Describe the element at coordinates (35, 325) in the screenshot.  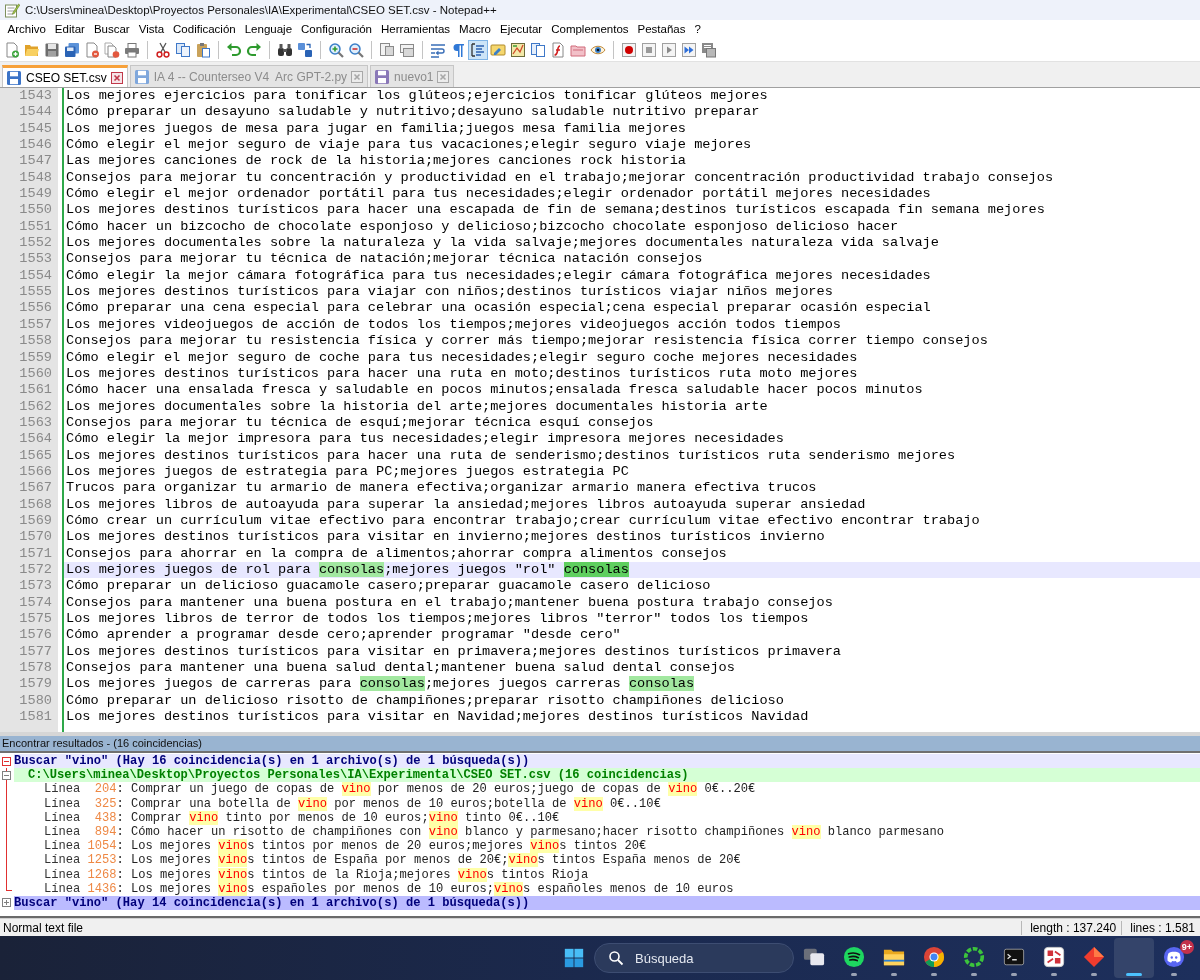
I see `line-number: 1557` at that location.